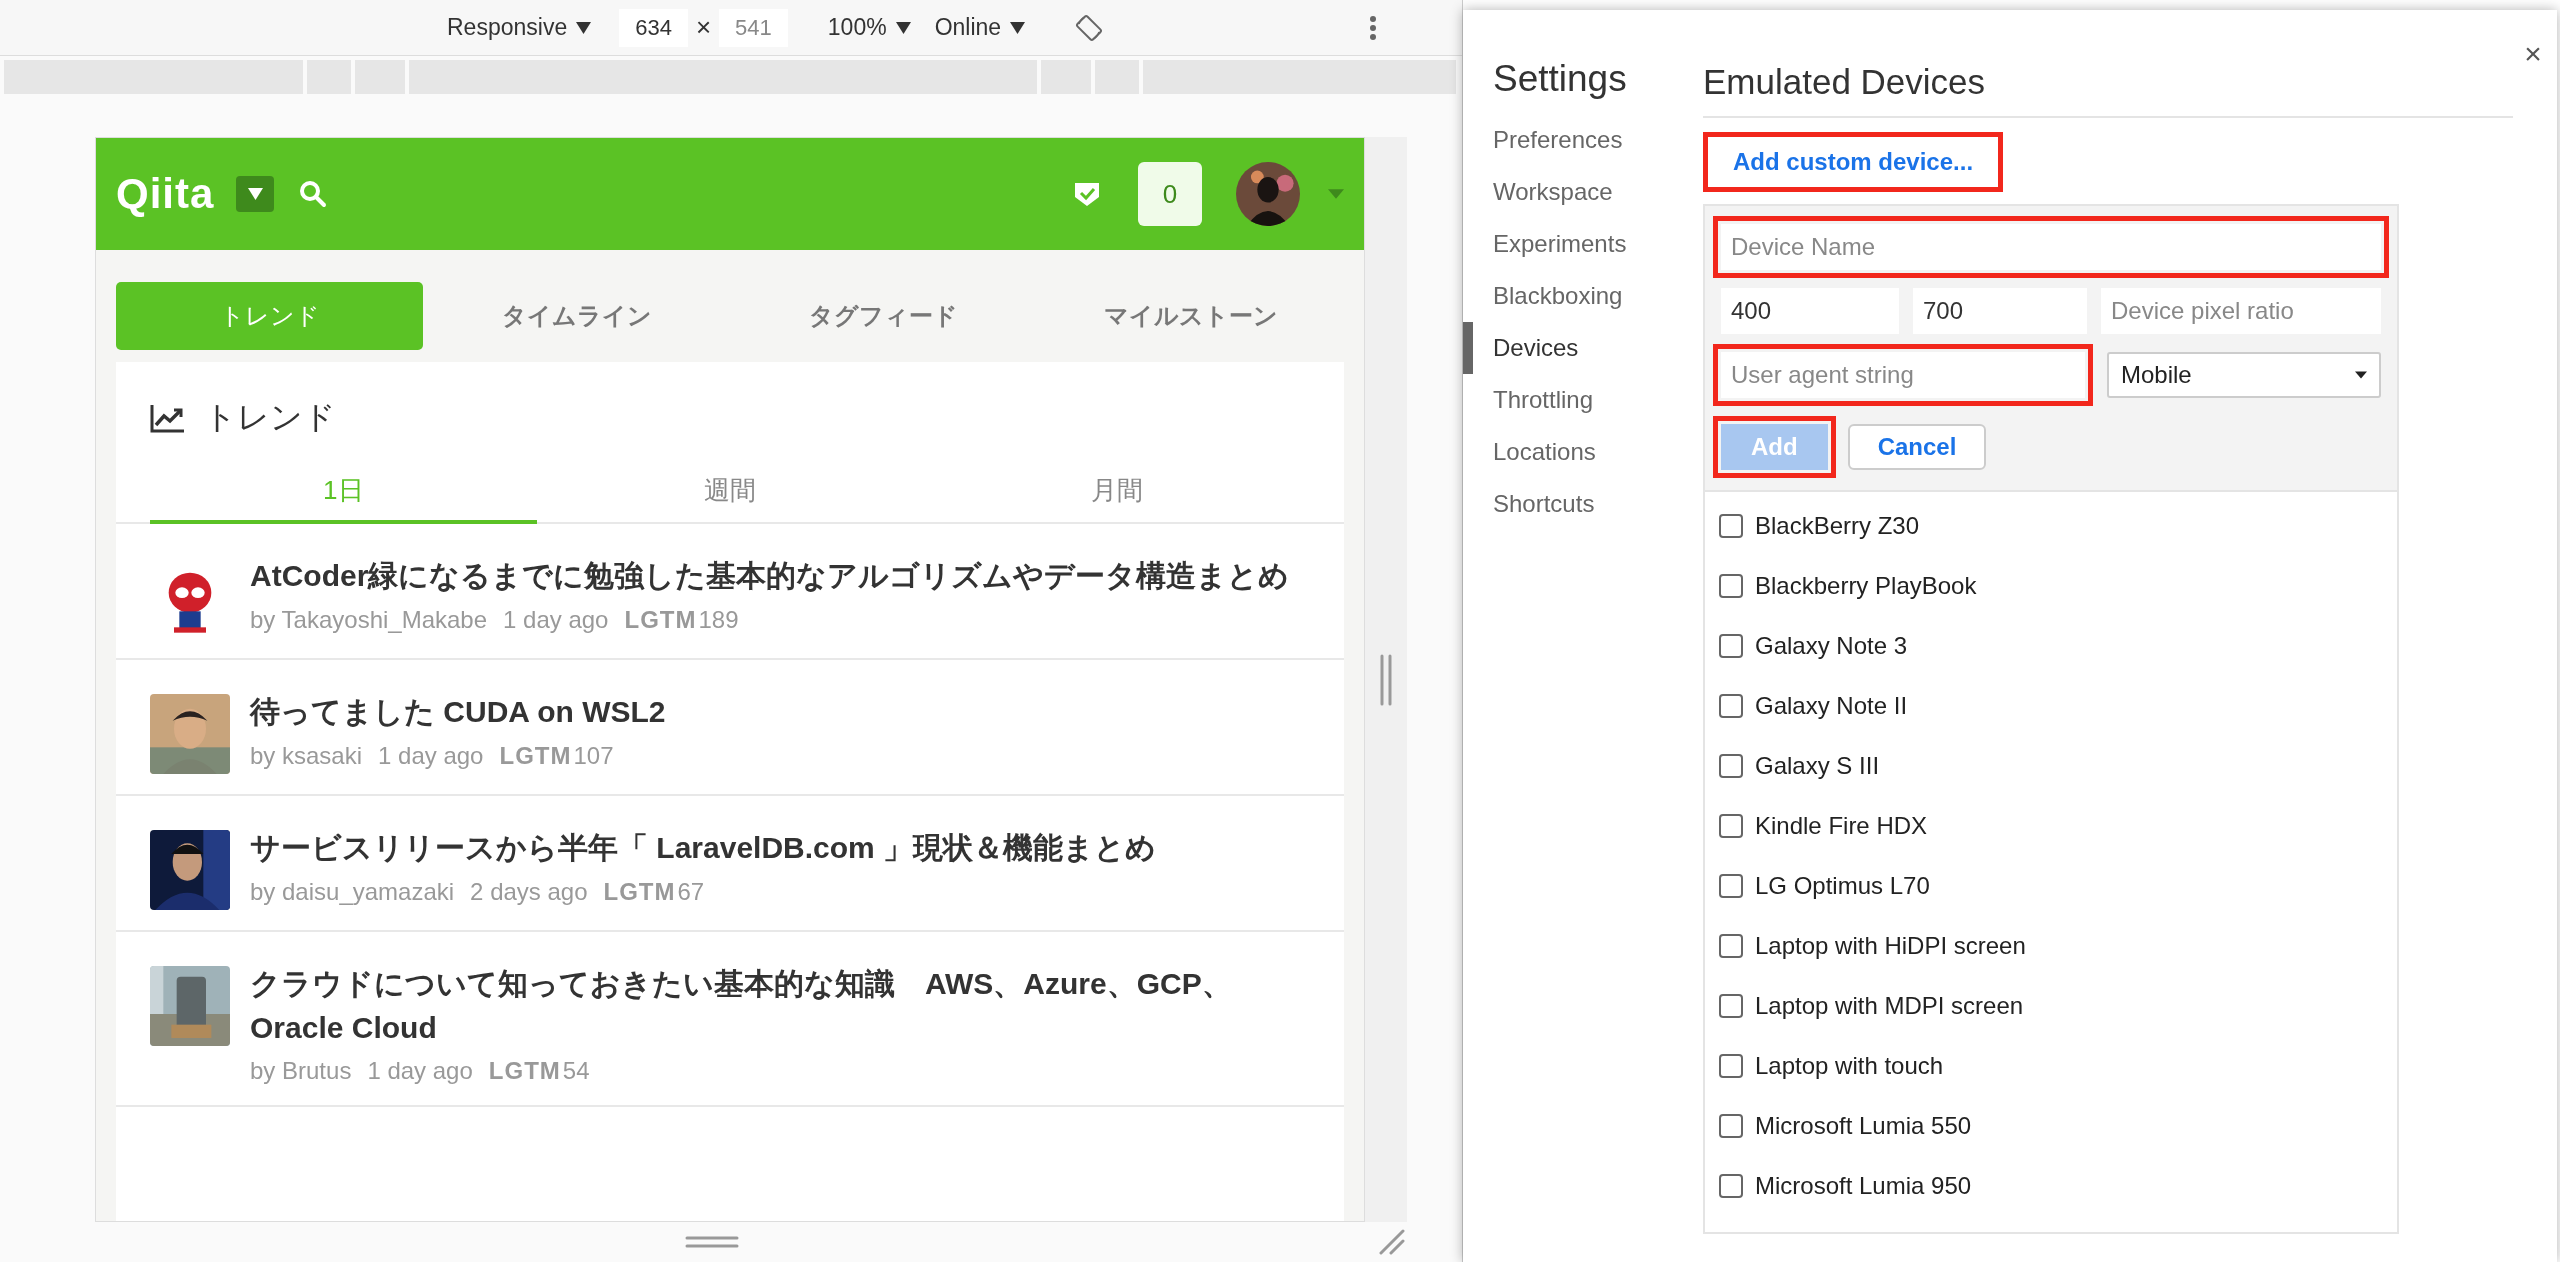  What do you see at coordinates (1841, 826) in the screenshot?
I see `device-name: Kindle Fire HDX` at bounding box center [1841, 826].